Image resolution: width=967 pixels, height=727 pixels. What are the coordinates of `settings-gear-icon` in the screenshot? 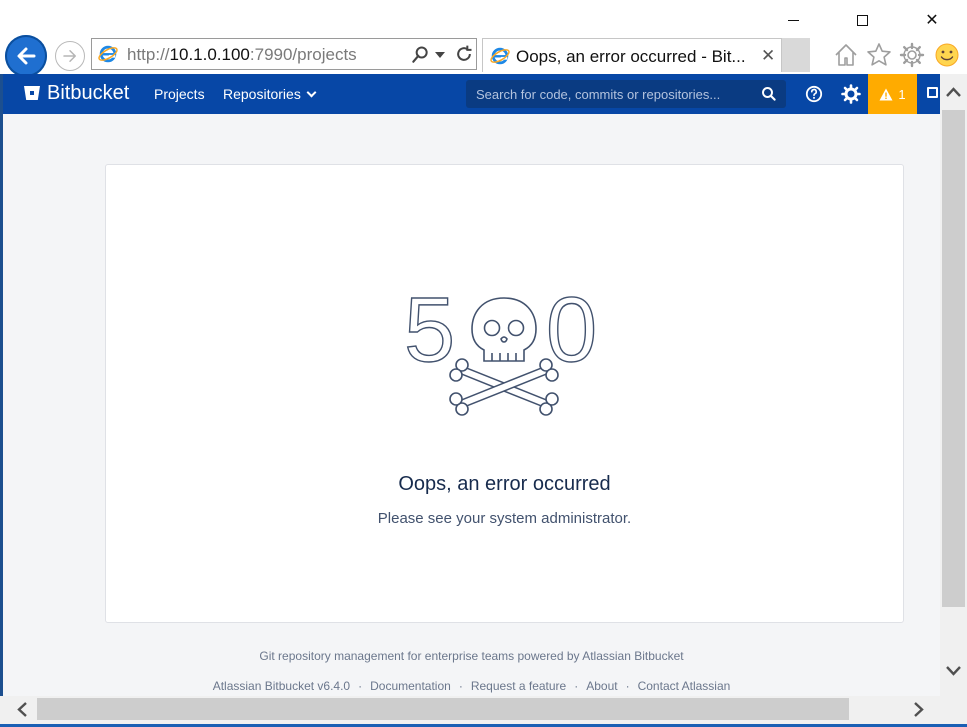 It's located at (851, 94).